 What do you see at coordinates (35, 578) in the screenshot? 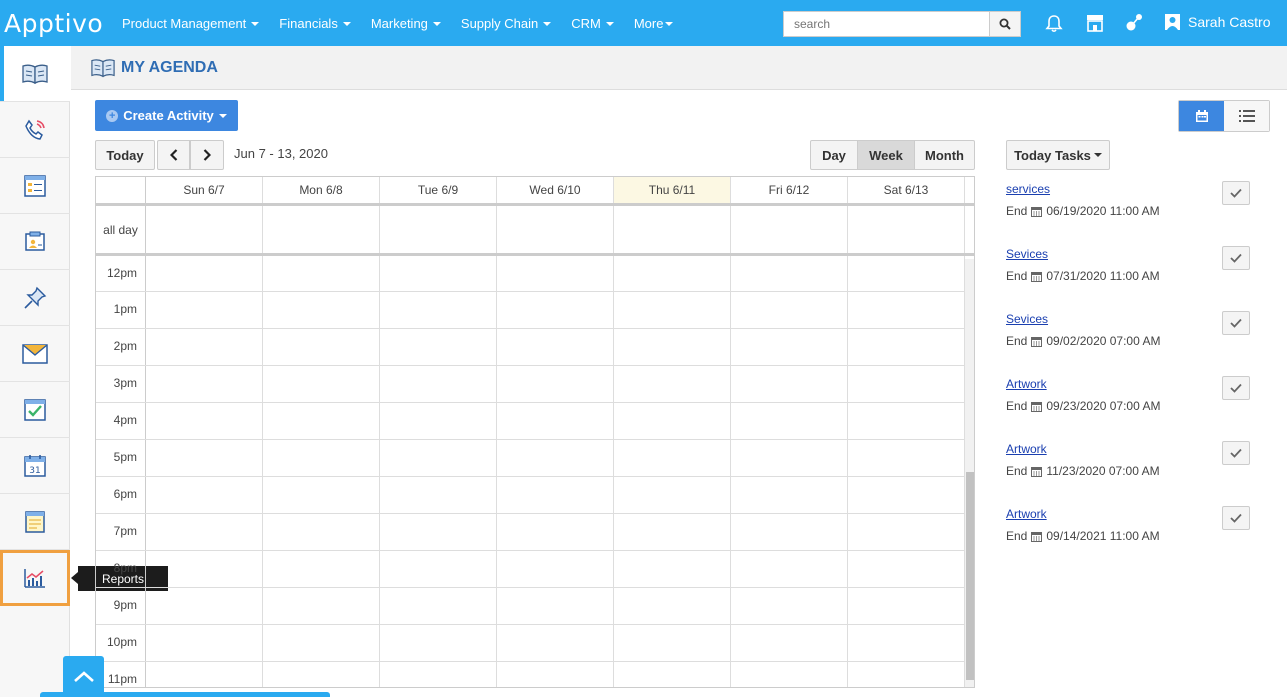
I see `sidebar-item-reports` at bounding box center [35, 578].